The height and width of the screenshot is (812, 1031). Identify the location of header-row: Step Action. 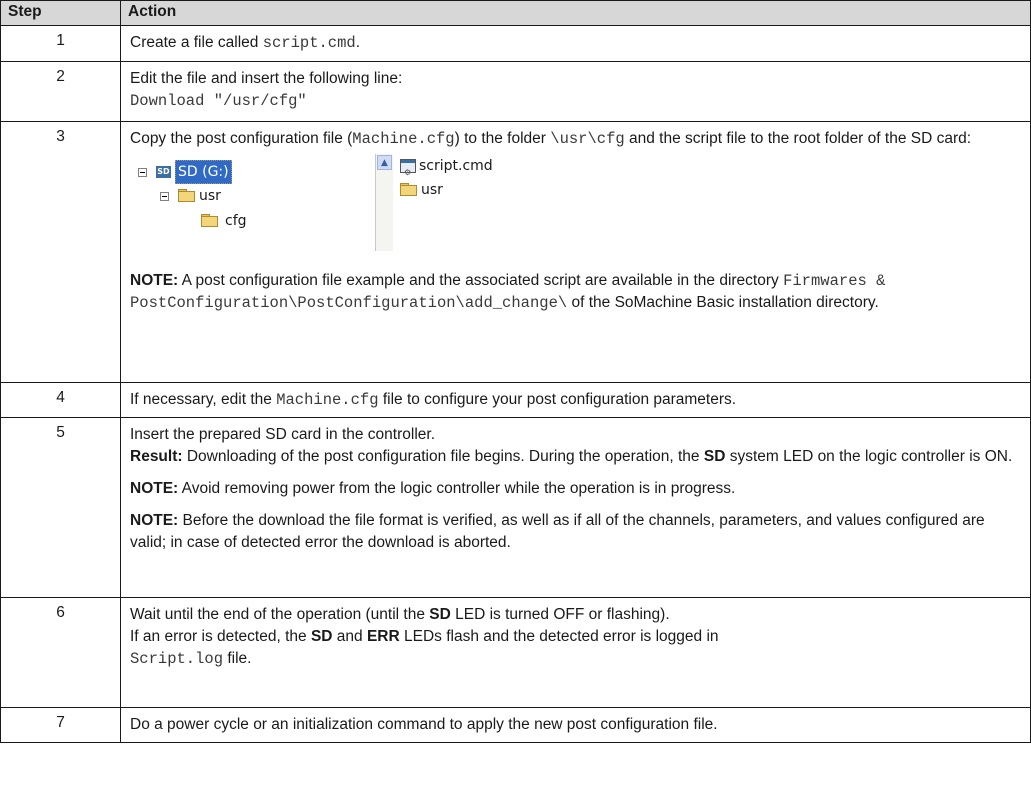
(515, 13).